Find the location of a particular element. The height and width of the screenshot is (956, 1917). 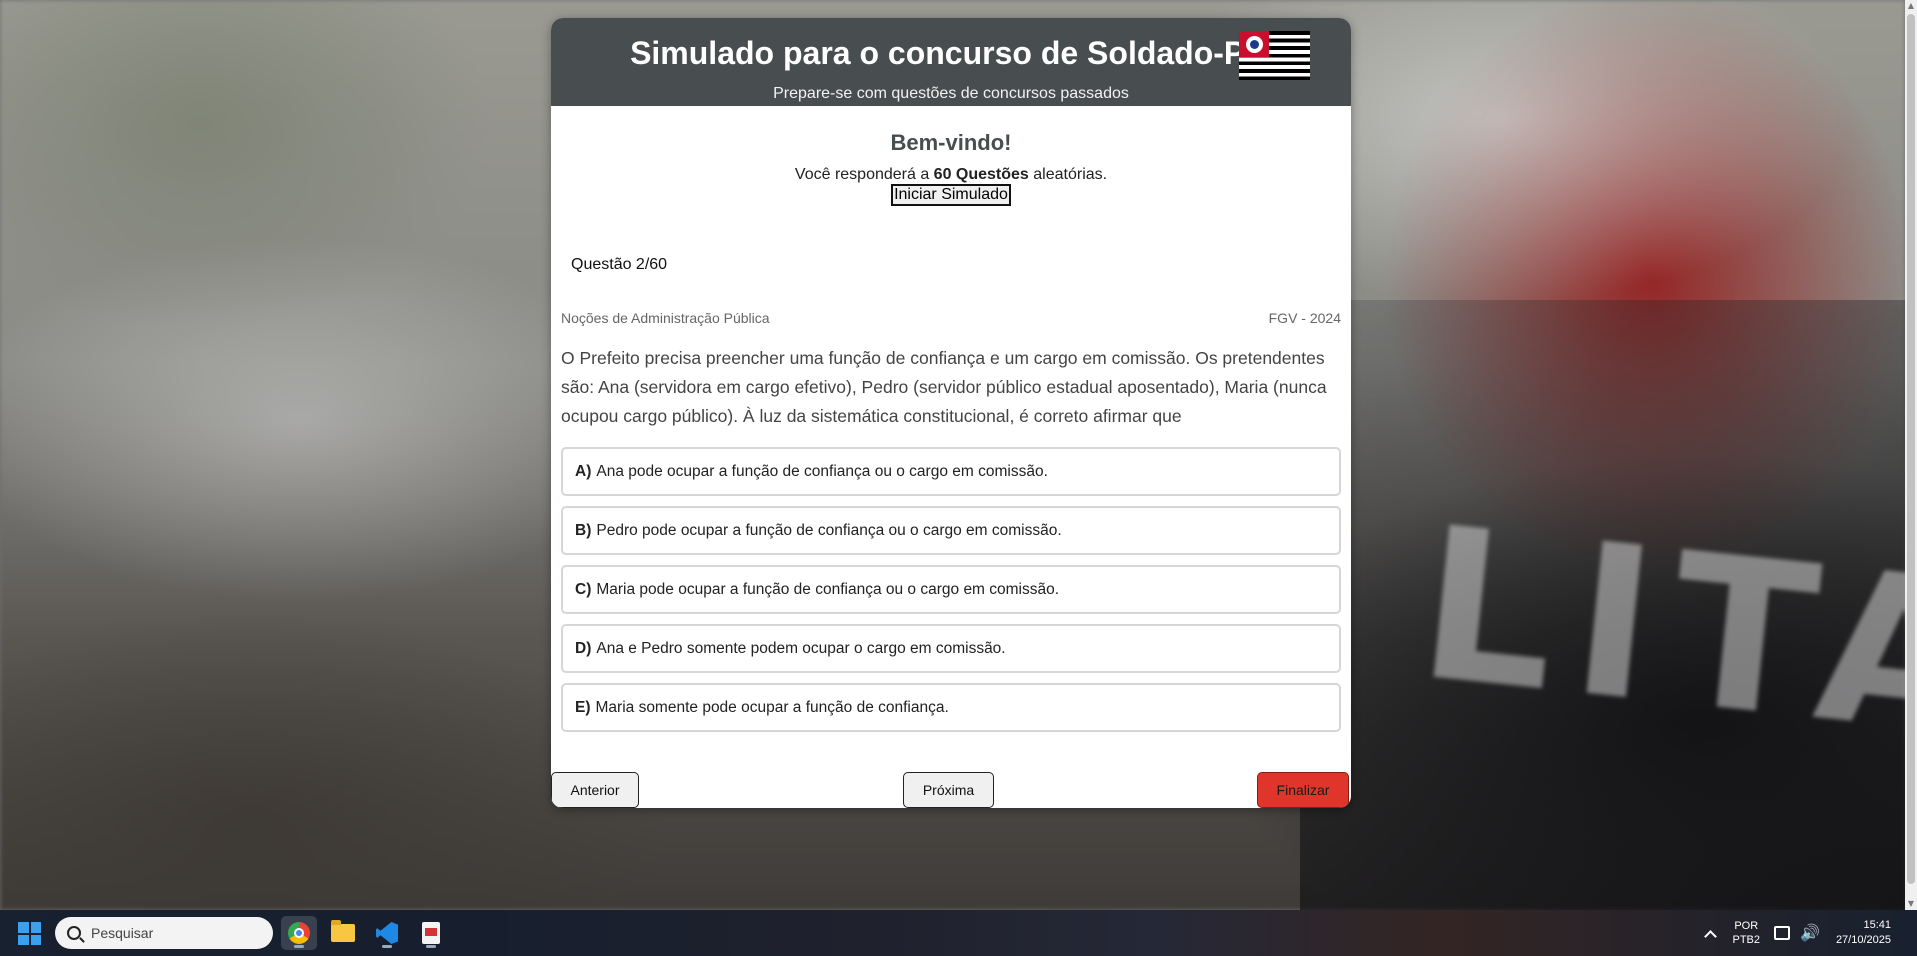

sao-paulo-flag-icon is located at coordinates (1274, 55).